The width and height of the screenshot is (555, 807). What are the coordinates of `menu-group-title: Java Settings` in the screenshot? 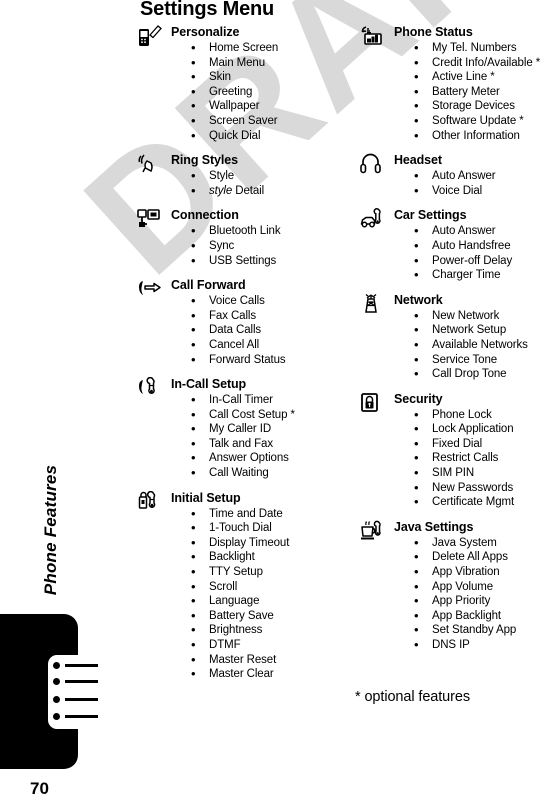 It's located at (474, 527).